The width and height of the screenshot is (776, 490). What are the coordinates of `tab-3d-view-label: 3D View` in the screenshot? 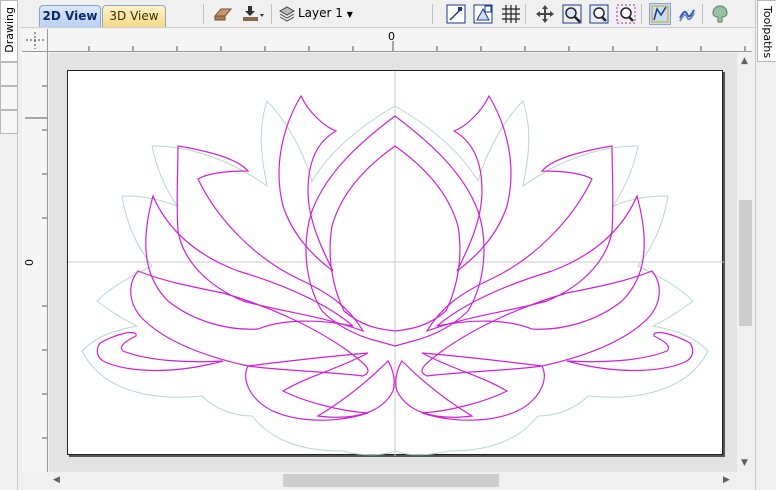 It's located at (134, 16).